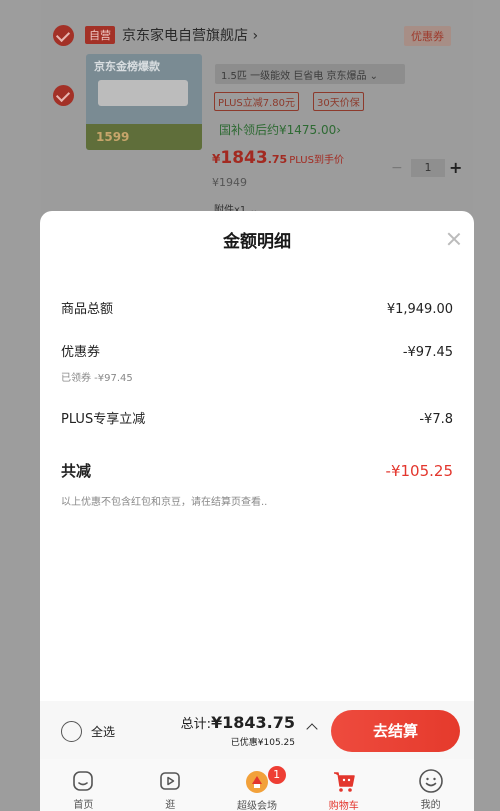  I want to click on air-conditioner-graphic, so click(143, 93).